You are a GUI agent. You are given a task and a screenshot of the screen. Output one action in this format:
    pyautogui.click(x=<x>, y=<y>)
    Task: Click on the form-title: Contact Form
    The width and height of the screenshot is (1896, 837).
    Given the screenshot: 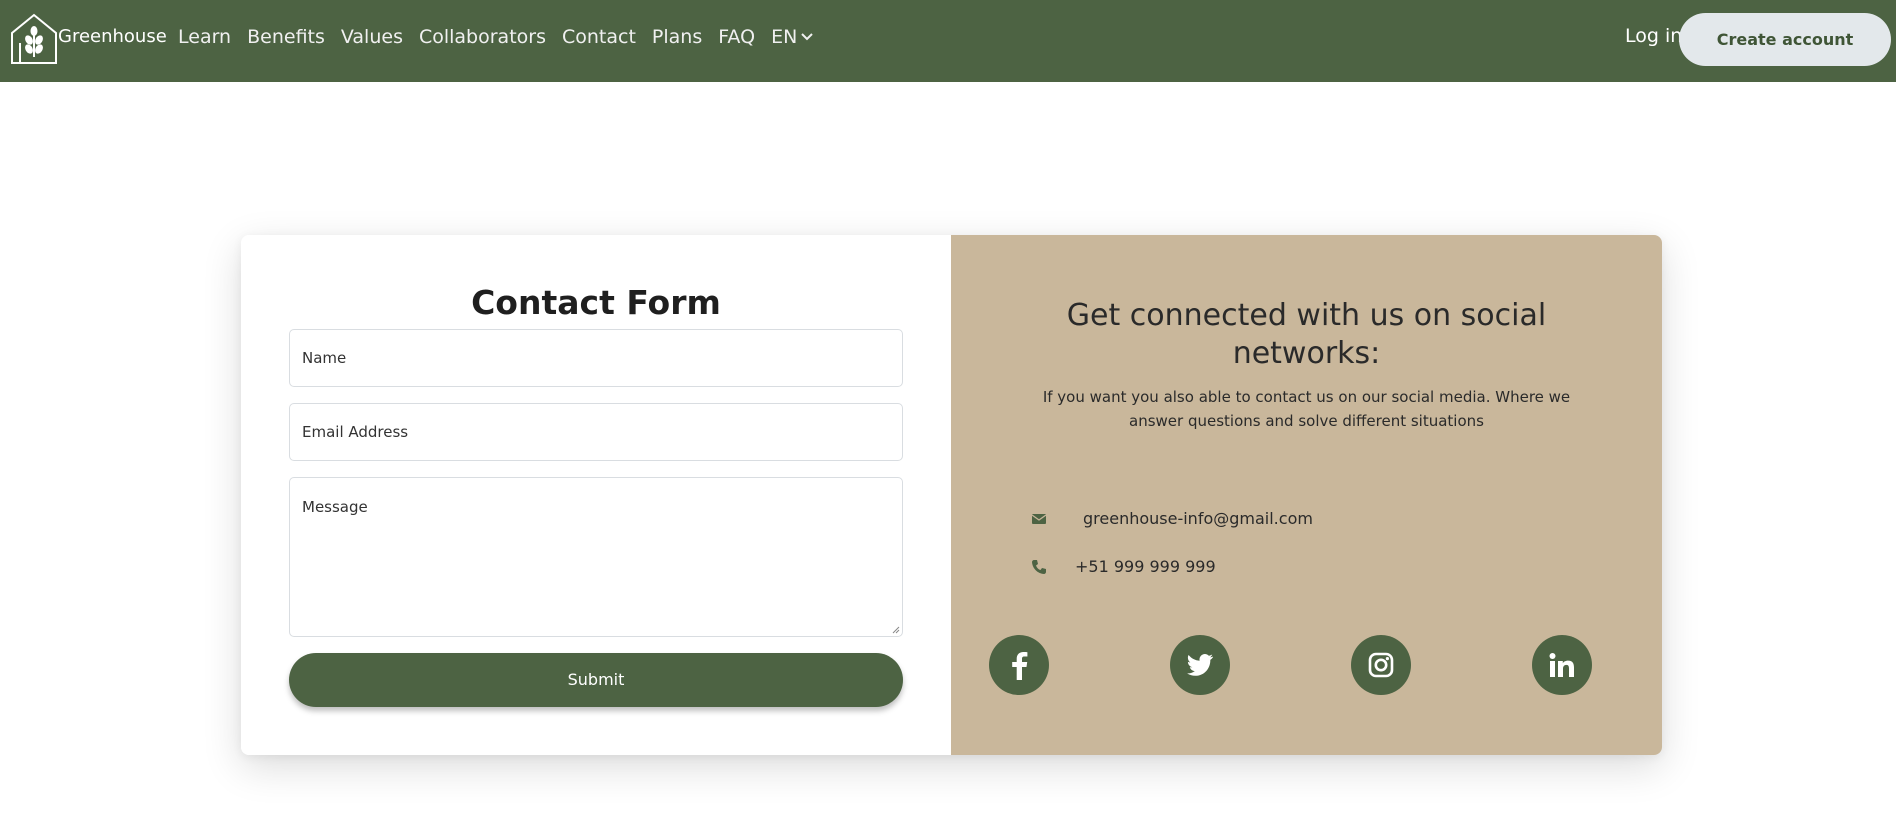 What is the action you would take?
    pyautogui.click(x=596, y=302)
    